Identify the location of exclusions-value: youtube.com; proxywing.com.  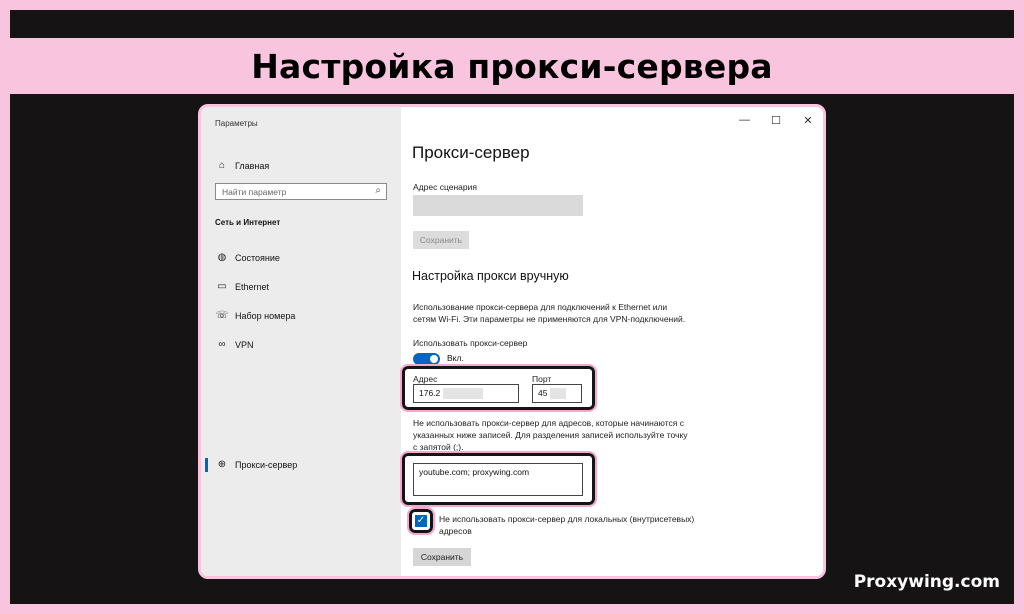
(474, 472).